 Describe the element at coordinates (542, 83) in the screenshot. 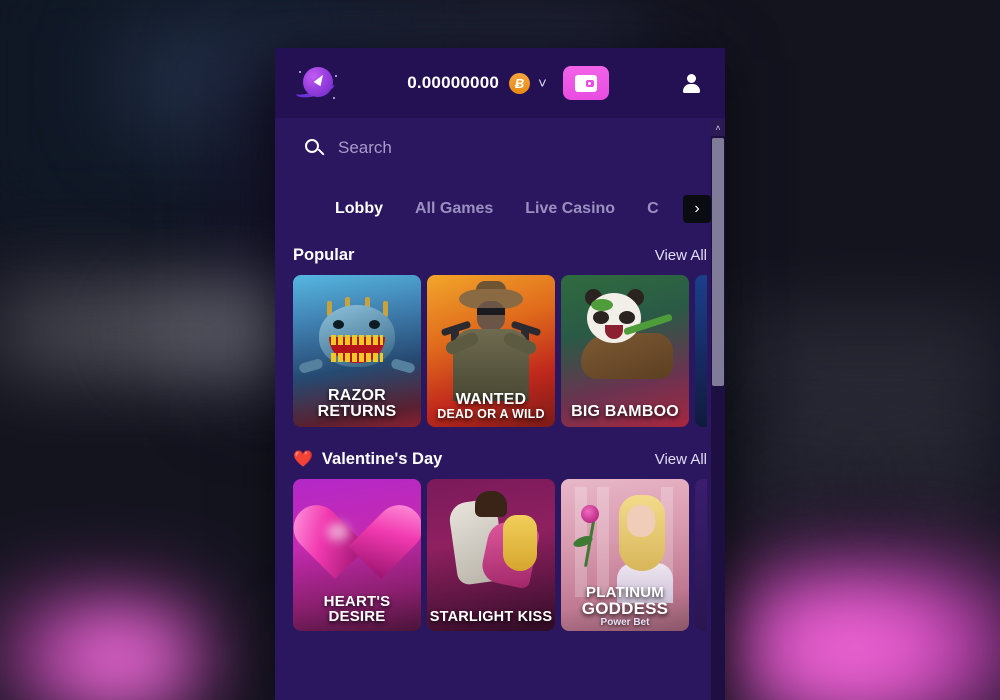

I see `chevron-down-icon: ˅` at that location.